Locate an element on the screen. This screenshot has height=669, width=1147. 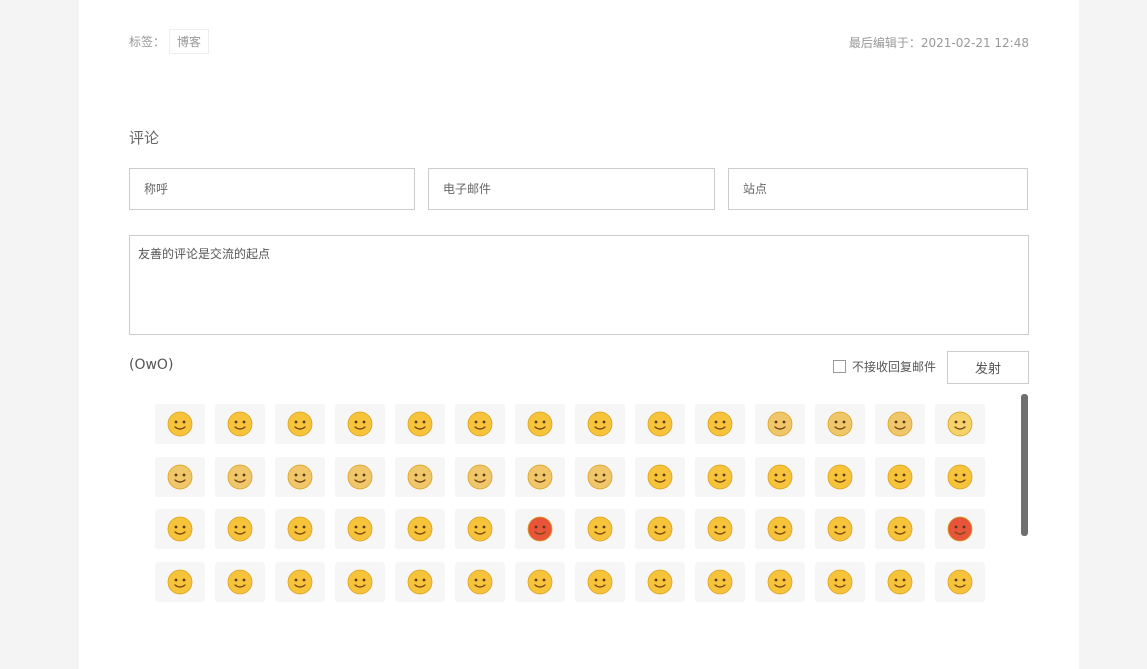
crying-laughing-icon is located at coordinates (180, 424).